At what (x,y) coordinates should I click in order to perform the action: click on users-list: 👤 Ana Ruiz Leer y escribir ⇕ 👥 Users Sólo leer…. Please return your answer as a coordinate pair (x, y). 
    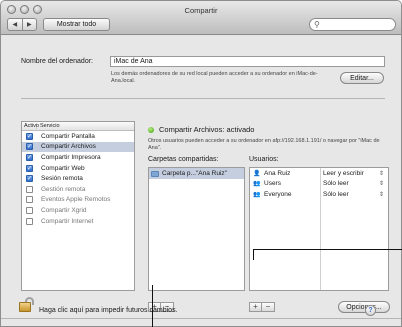
    Looking at the image, I should click on (319, 229).